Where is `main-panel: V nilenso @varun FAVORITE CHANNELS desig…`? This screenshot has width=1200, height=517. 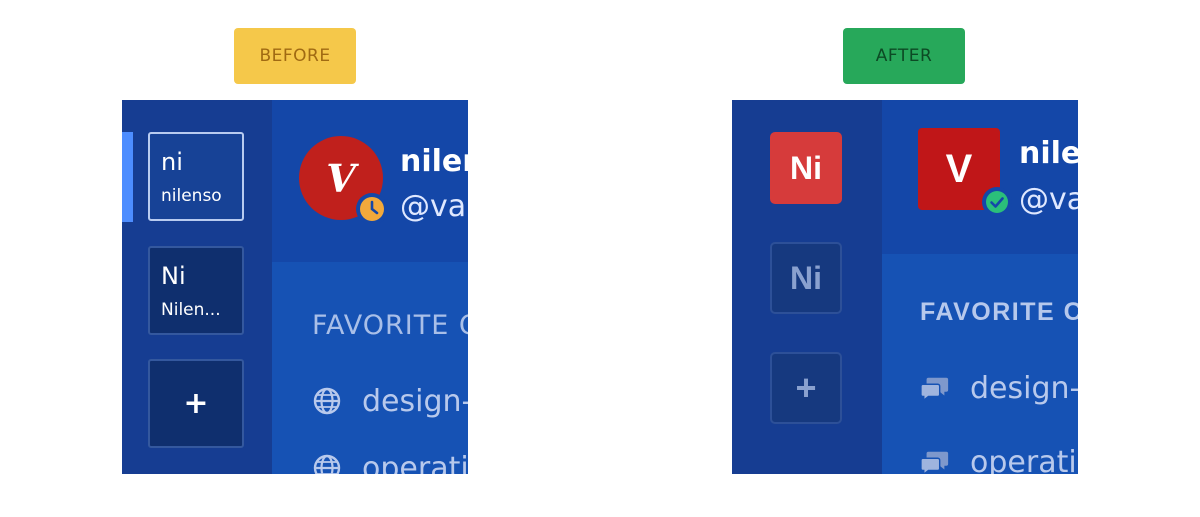 main-panel: V nilenso @varun FAVORITE CHANNELS desig… is located at coordinates (980, 287).